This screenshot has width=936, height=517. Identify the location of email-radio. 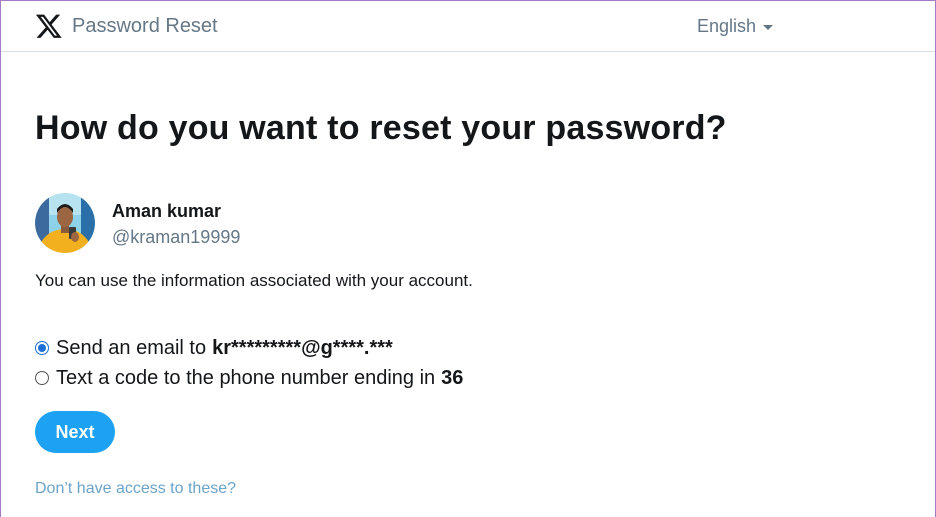
(42, 348).